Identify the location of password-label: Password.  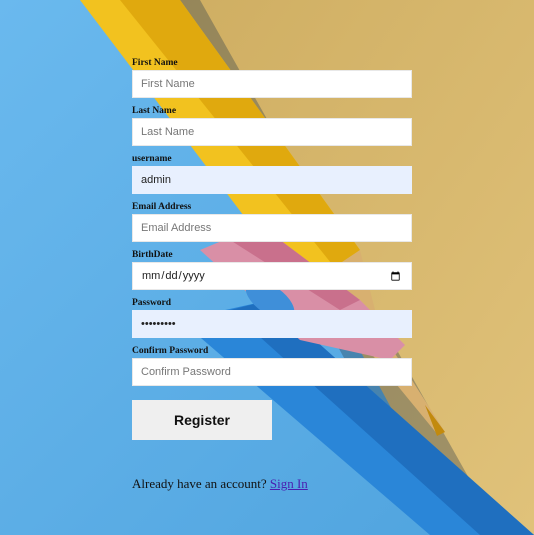
(152, 303).